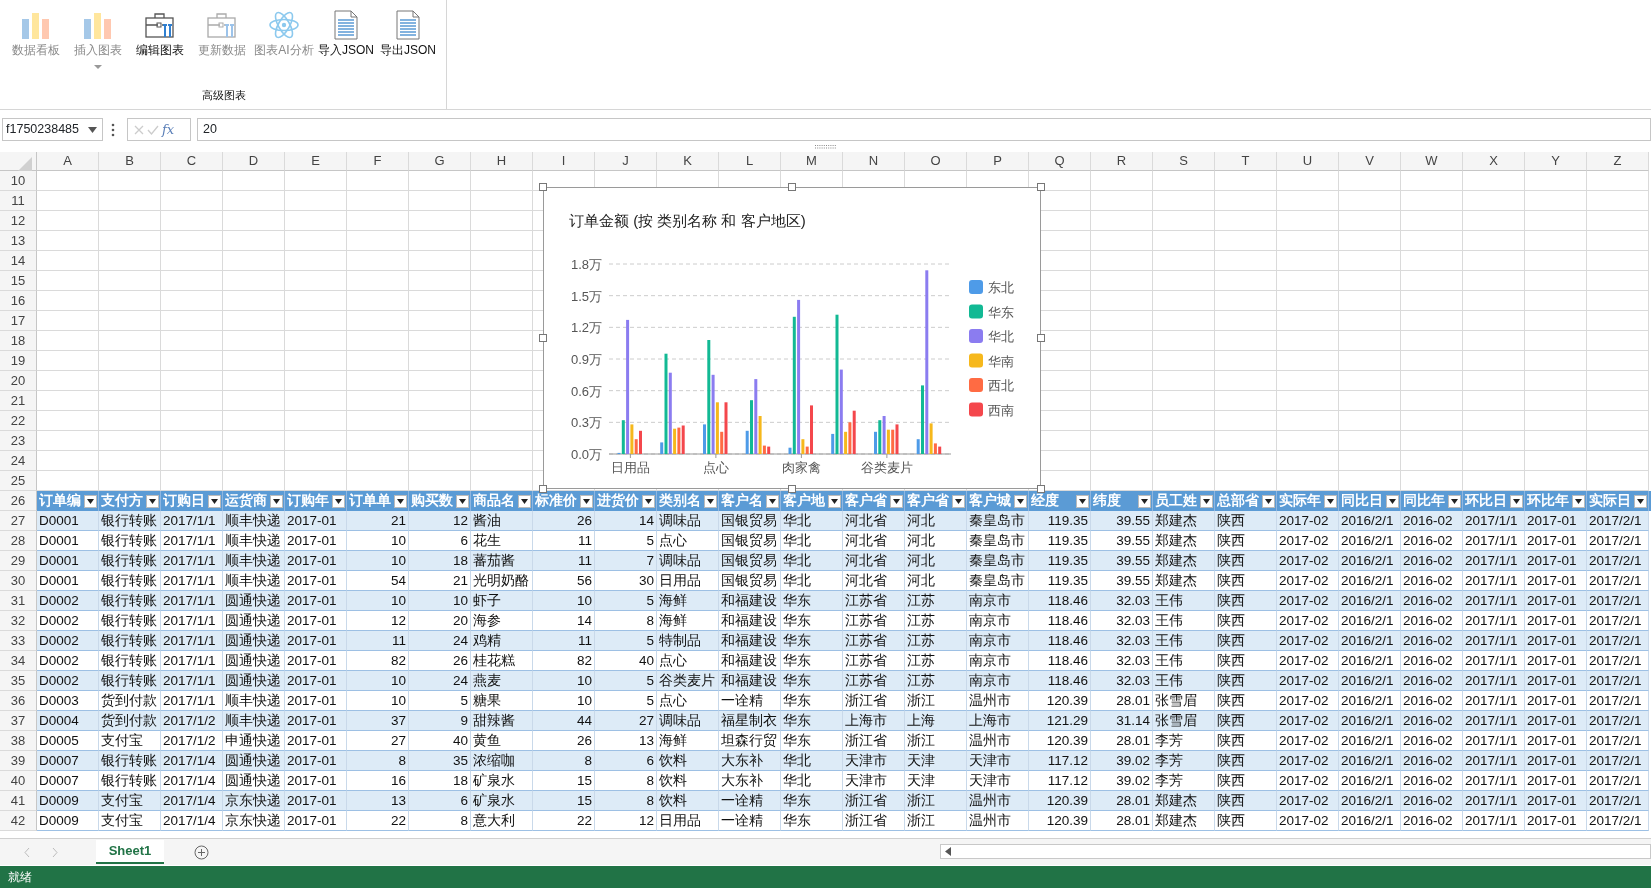 The width and height of the screenshot is (1651, 888). What do you see at coordinates (626, 161) in the screenshot?
I see `column-header: J` at bounding box center [626, 161].